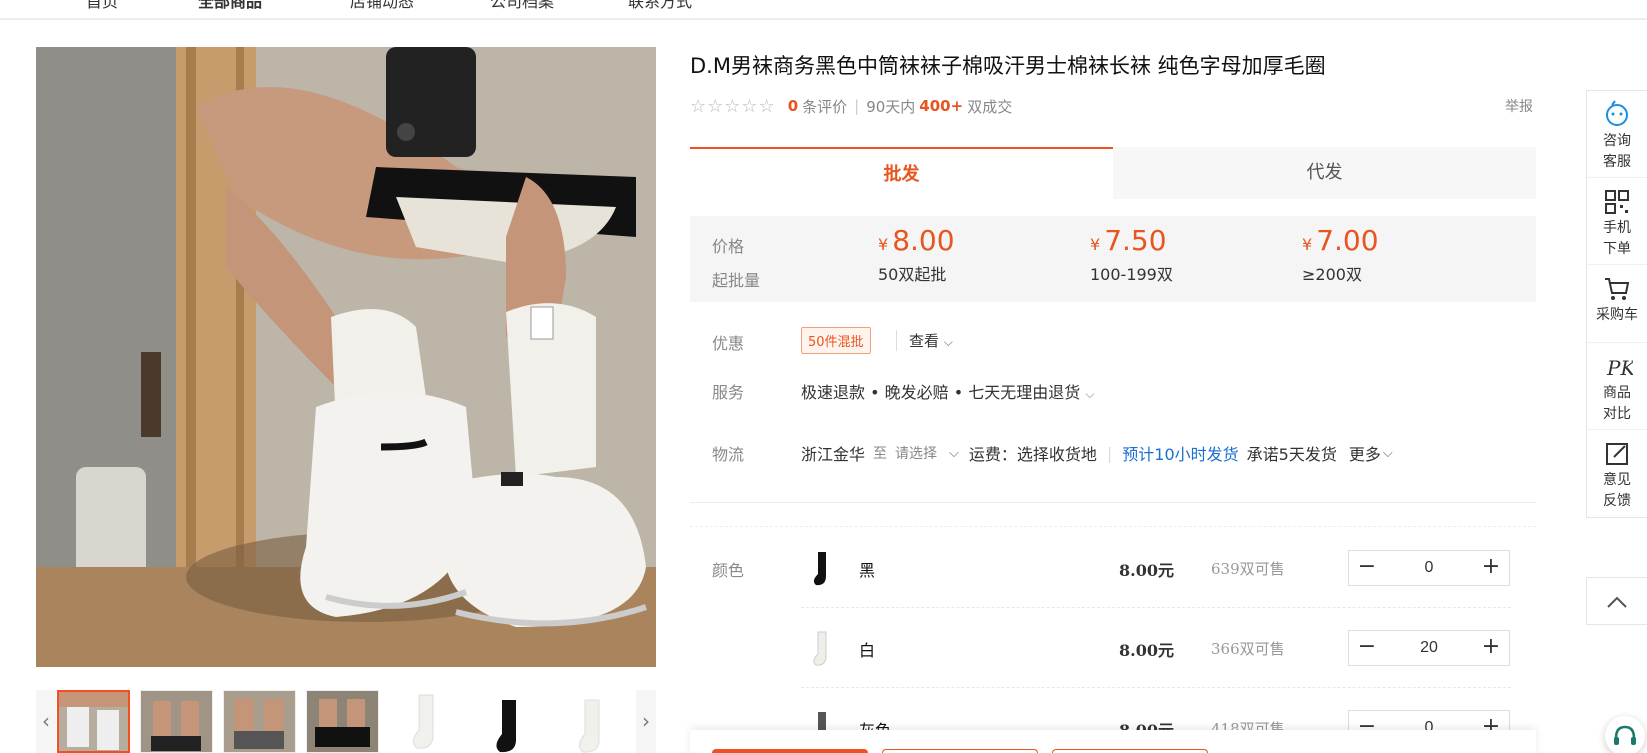 The width and height of the screenshot is (1647, 753). I want to click on tier-price: 7.50, so click(1135, 240).